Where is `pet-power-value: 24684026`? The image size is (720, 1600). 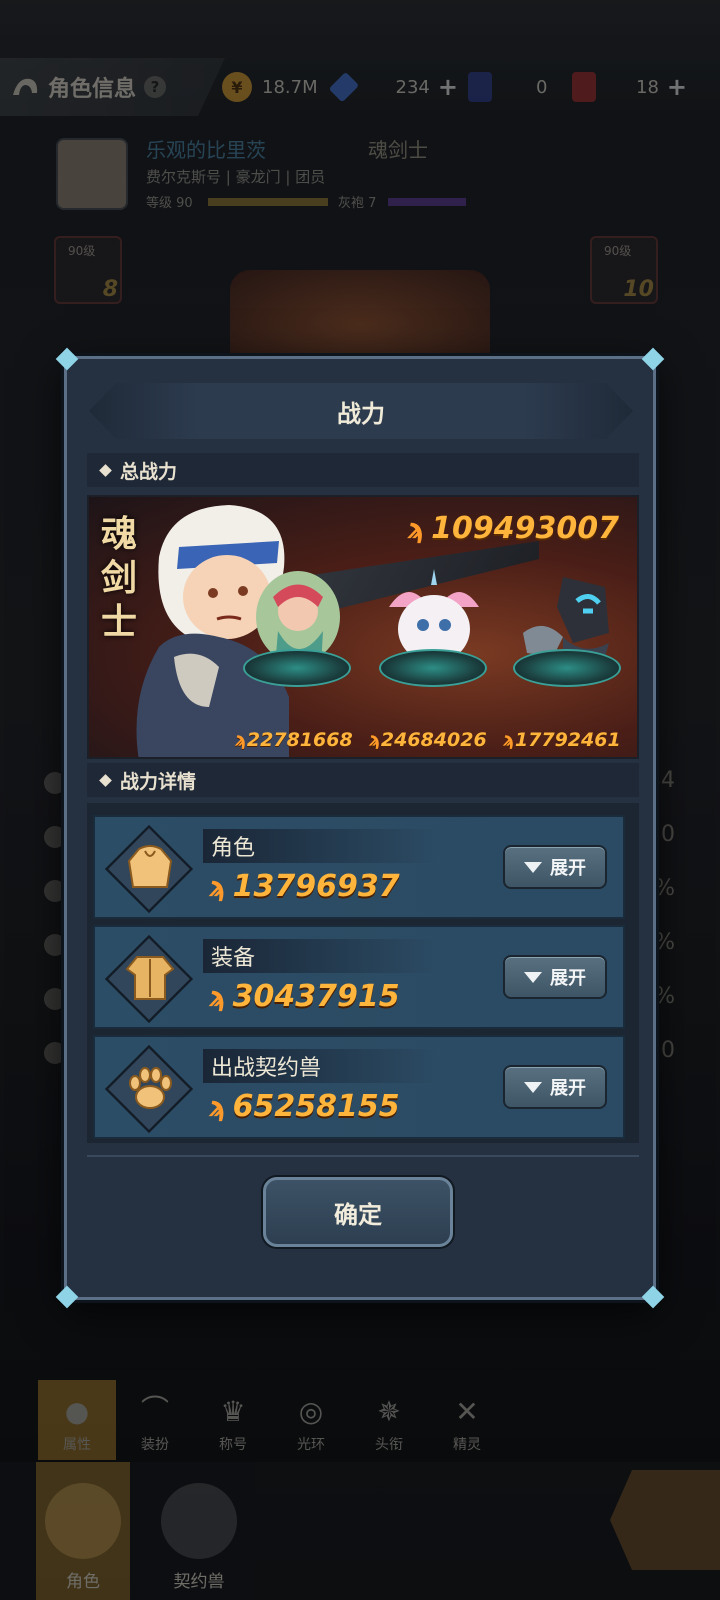
pet-power-value: 24684026 is located at coordinates (433, 740).